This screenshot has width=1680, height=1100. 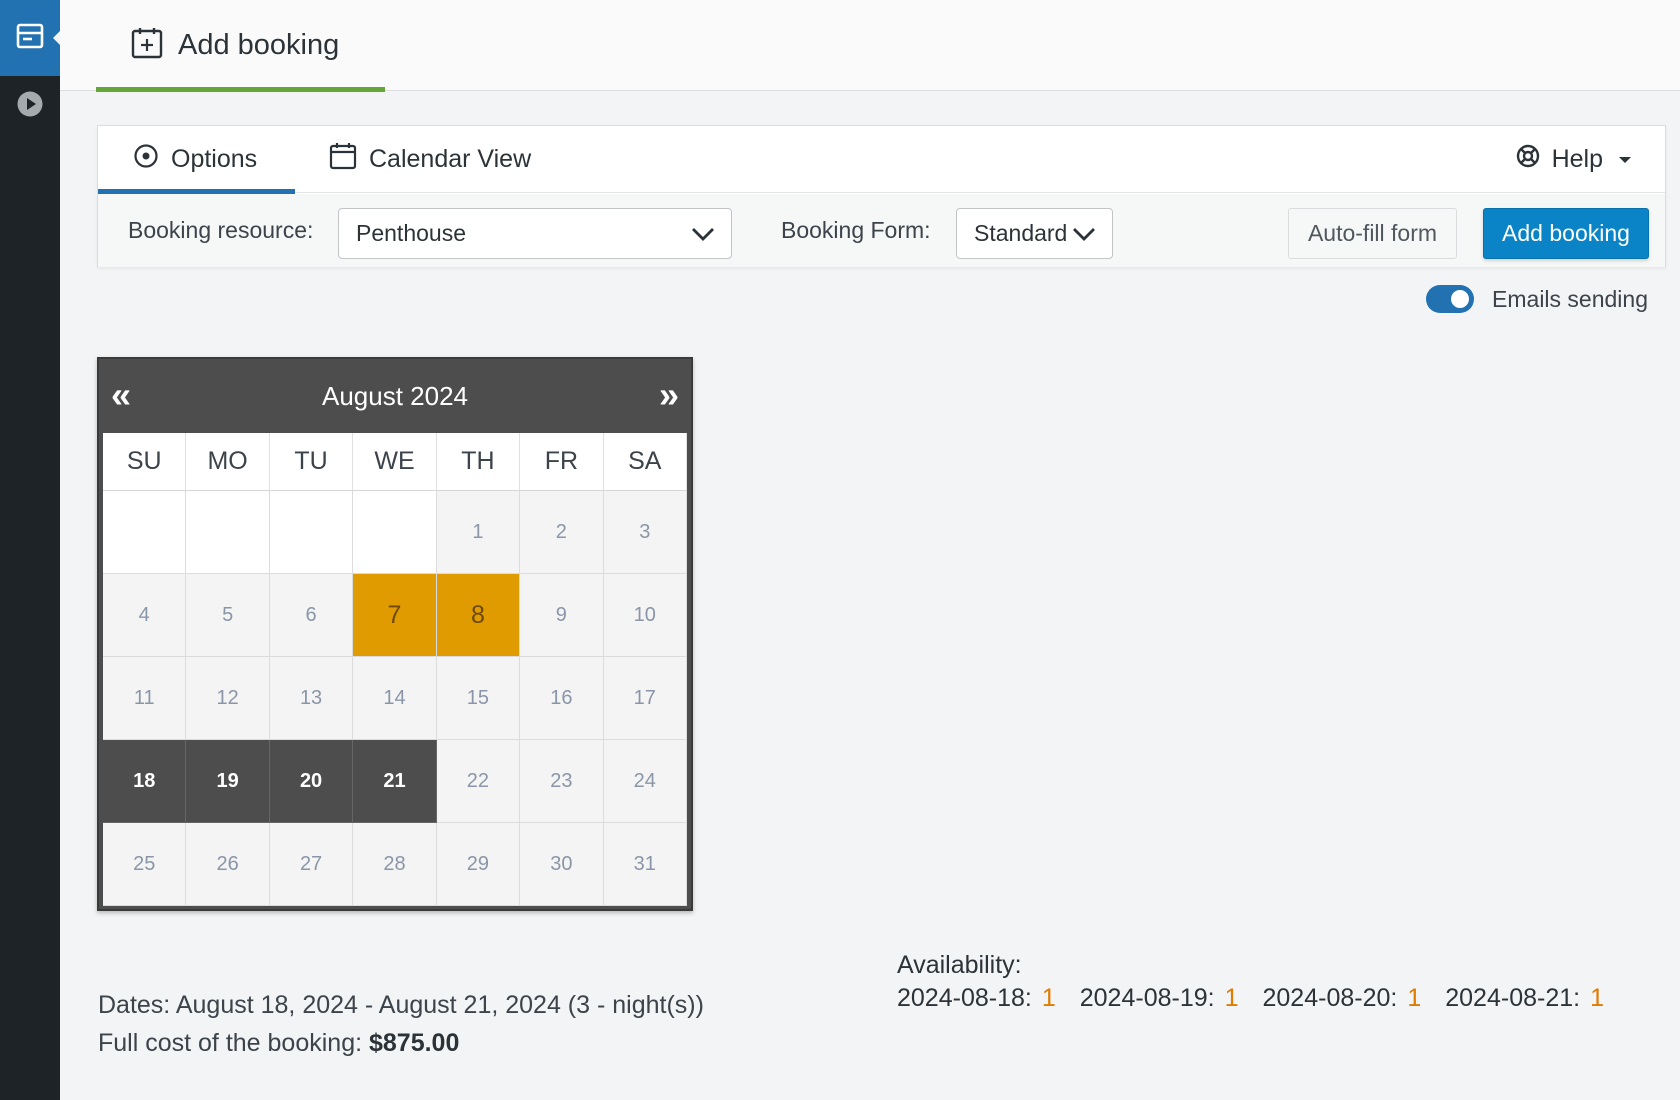 I want to click on cost-line: Full cost of the booking: $875.00, so click(x=401, y=1043).